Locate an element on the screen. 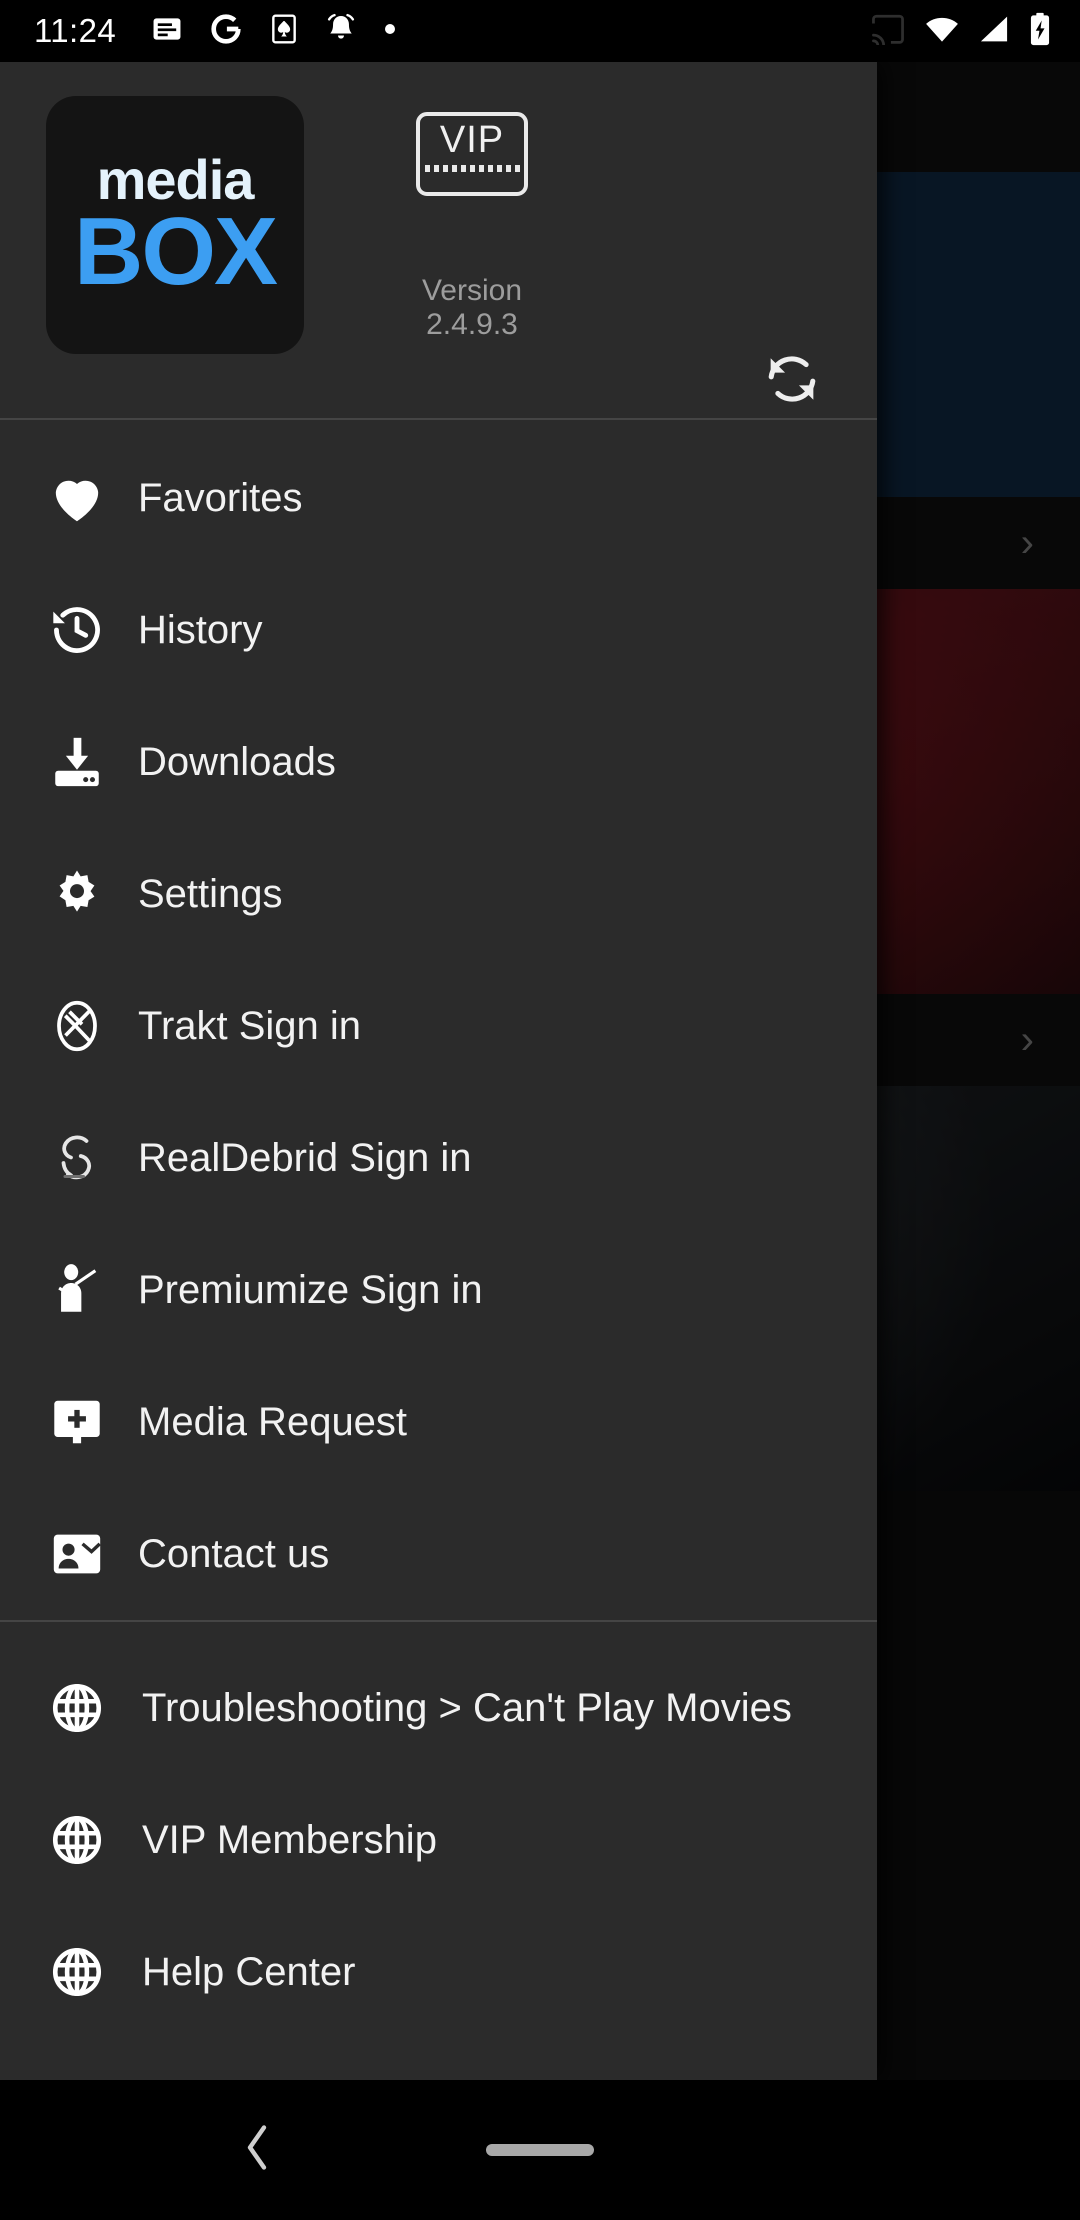 The height and width of the screenshot is (2220, 1080). menu-item-downloads: Downloads is located at coordinates (438, 762).